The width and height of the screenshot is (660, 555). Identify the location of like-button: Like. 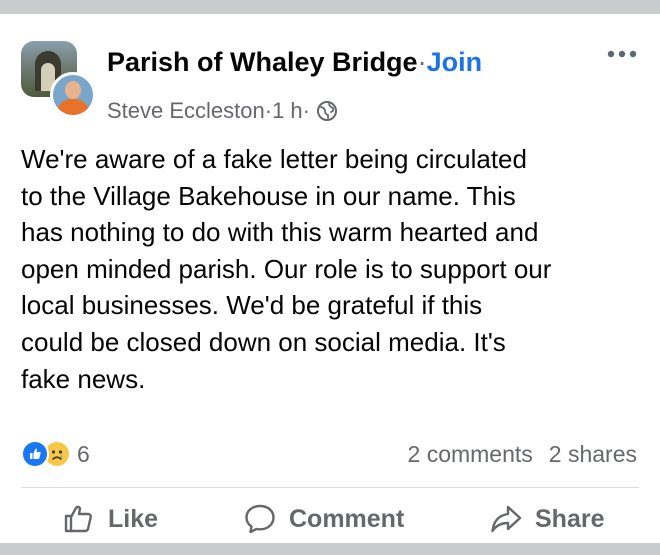
(110, 519).